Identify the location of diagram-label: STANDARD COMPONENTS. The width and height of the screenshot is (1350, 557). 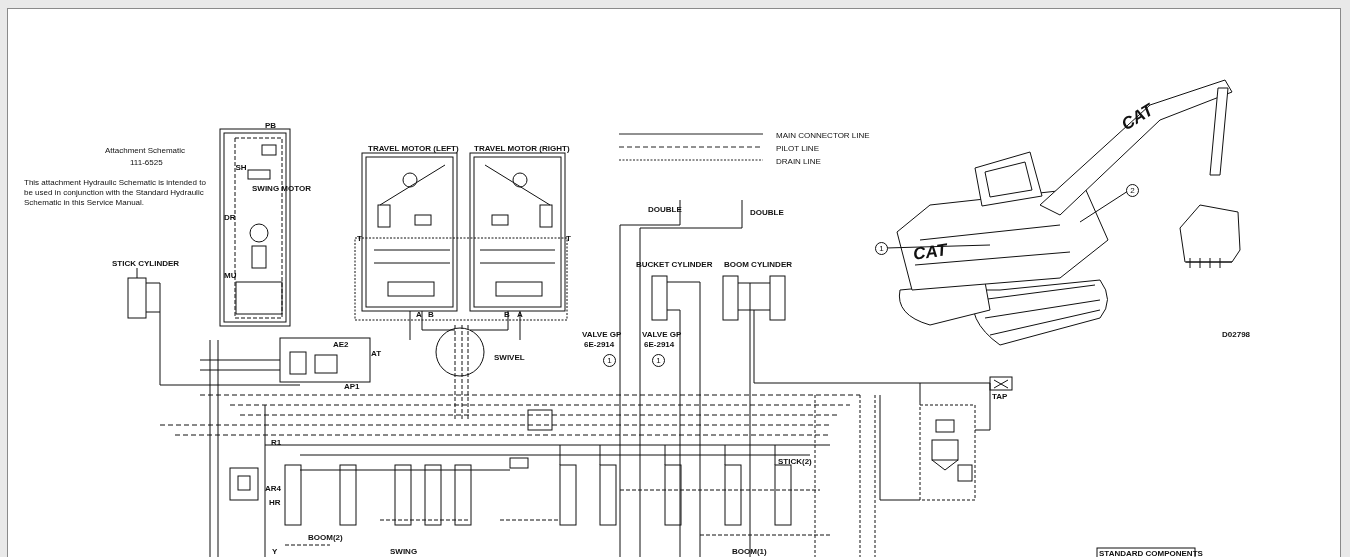
(1151, 553).